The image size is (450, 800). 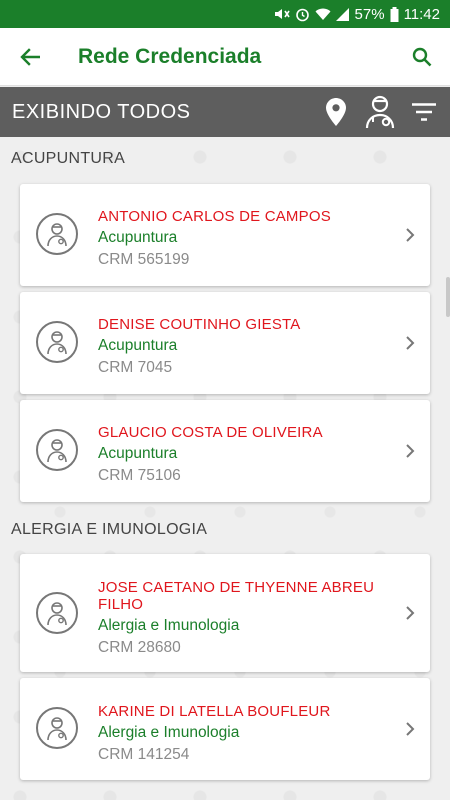 I want to click on filter-list-icon, so click(x=424, y=112).